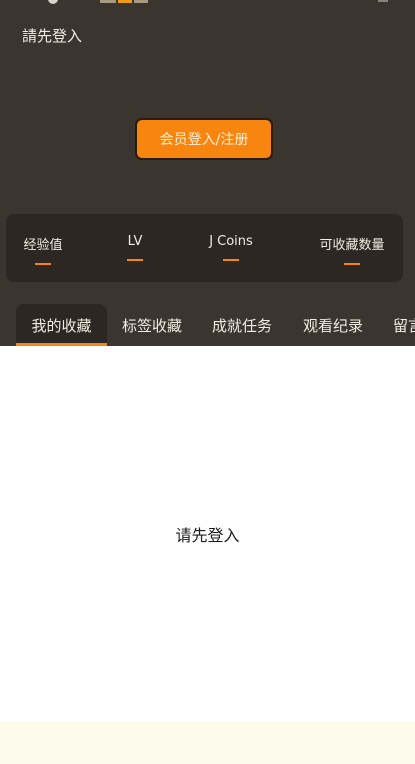  Describe the element at coordinates (43, 245) in the screenshot. I see `stat-label: 经验值` at that location.